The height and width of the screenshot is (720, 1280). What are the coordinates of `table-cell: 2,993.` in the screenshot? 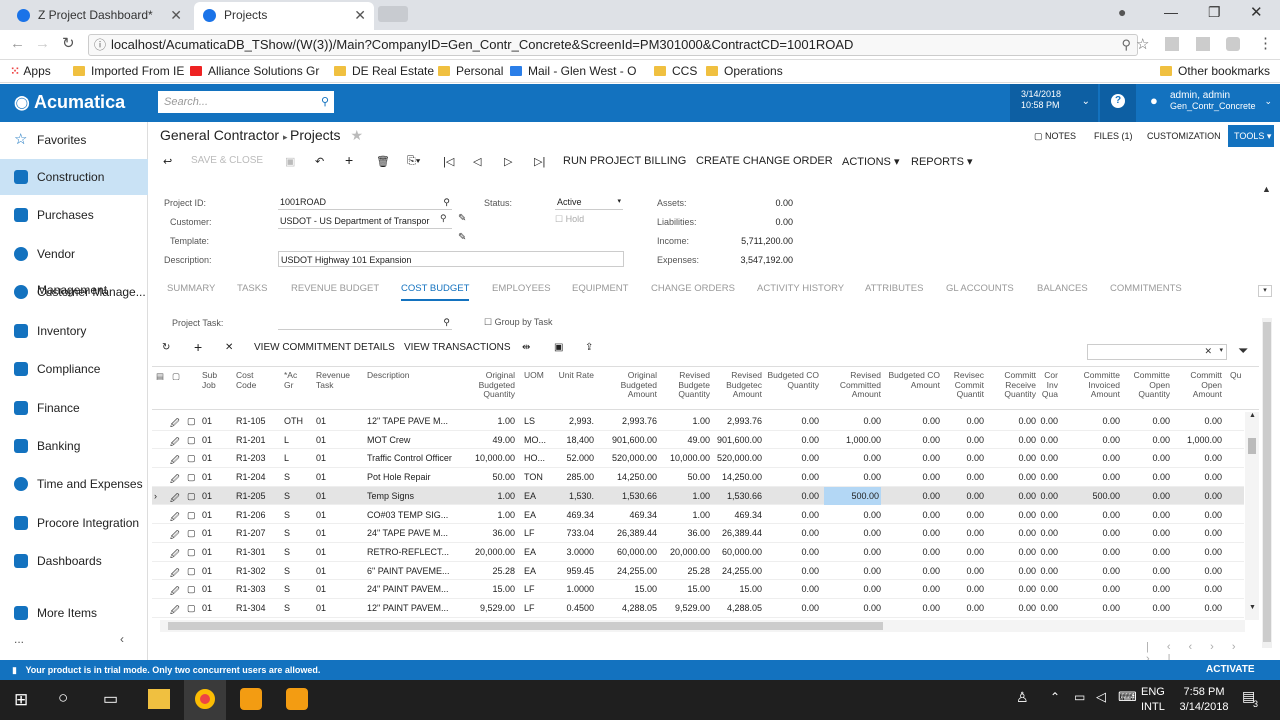 It's located at (576, 421).